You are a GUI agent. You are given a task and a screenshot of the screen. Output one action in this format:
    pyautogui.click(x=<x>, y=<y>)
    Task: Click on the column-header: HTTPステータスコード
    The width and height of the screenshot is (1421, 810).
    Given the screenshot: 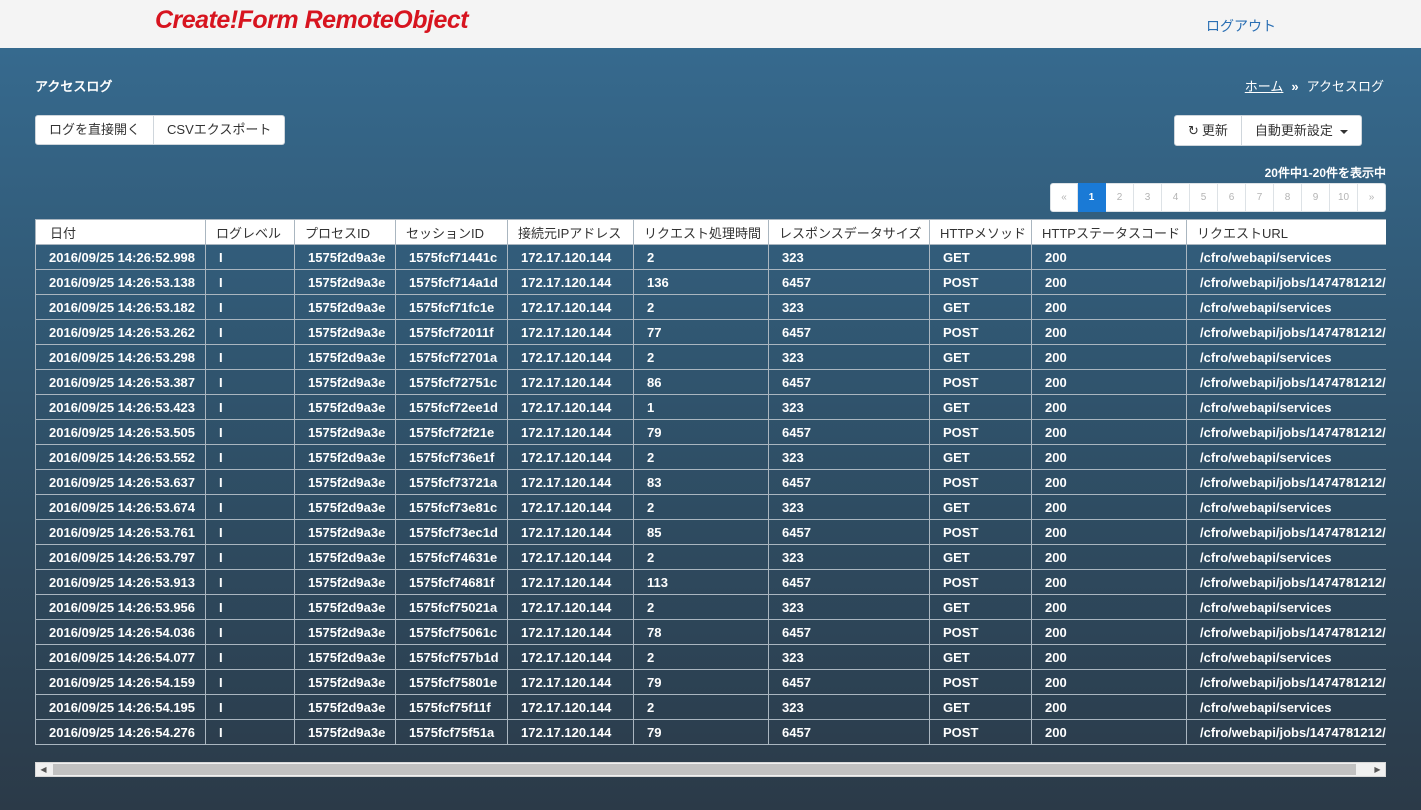 What is the action you would take?
    pyautogui.click(x=1109, y=232)
    